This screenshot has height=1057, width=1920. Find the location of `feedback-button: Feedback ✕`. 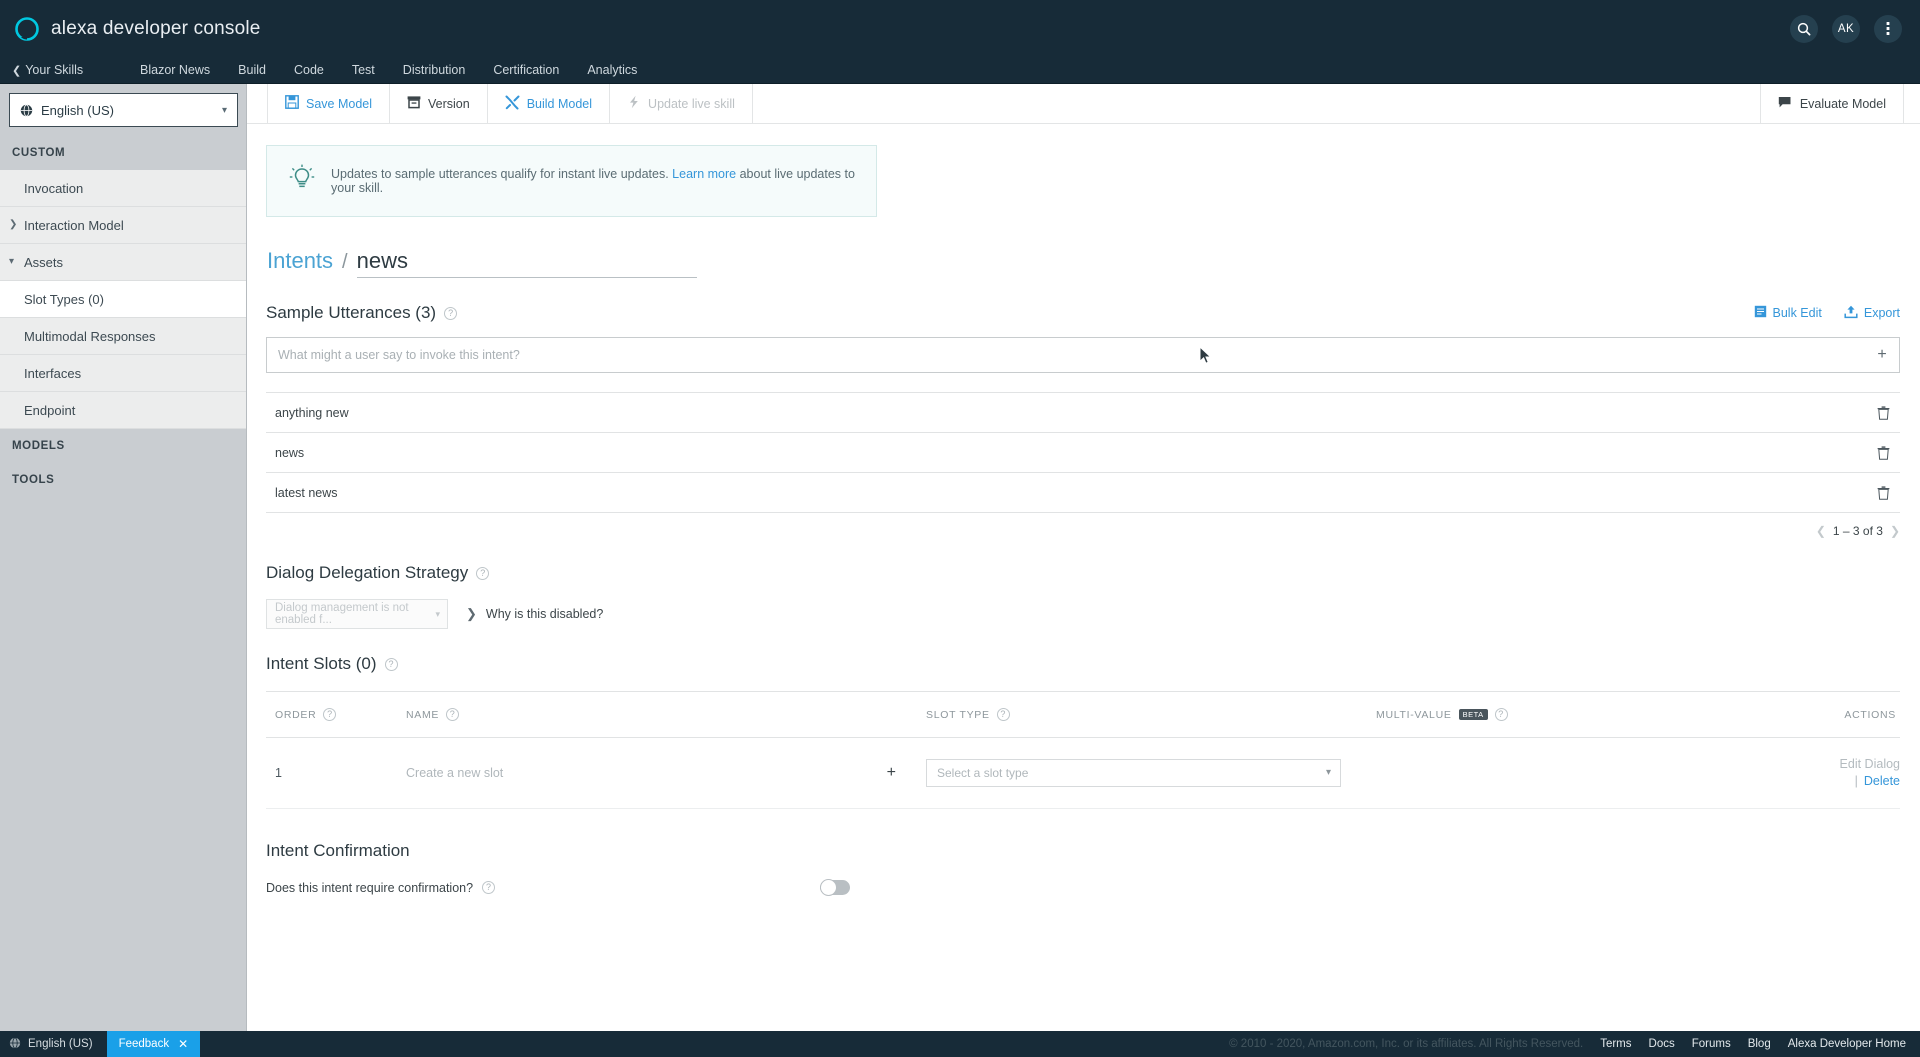

feedback-button: Feedback ✕ is located at coordinates (153, 1044).